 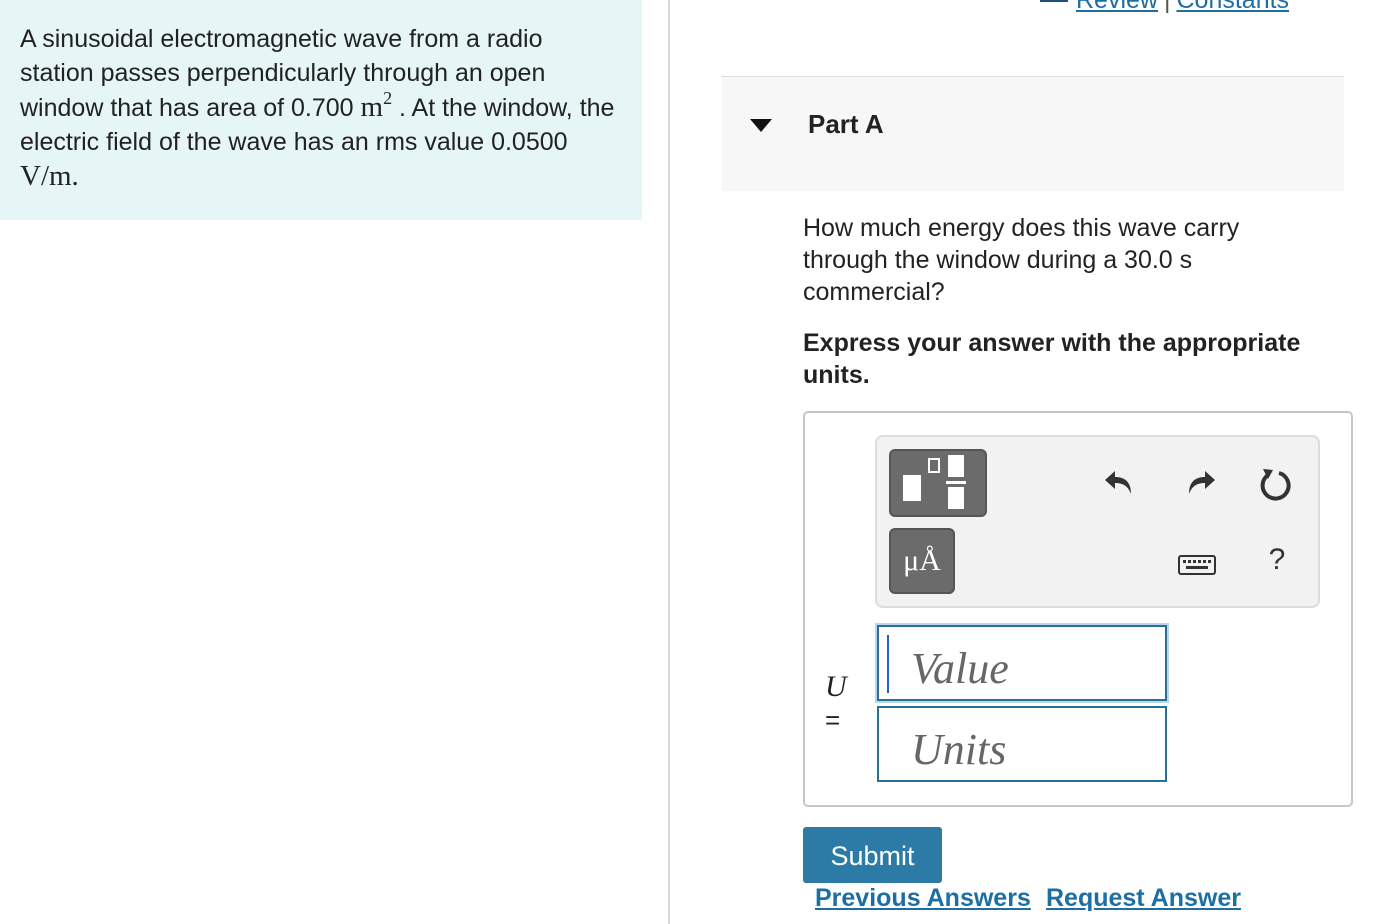 What do you see at coordinates (1054, 1) in the screenshot?
I see `book-icon` at bounding box center [1054, 1].